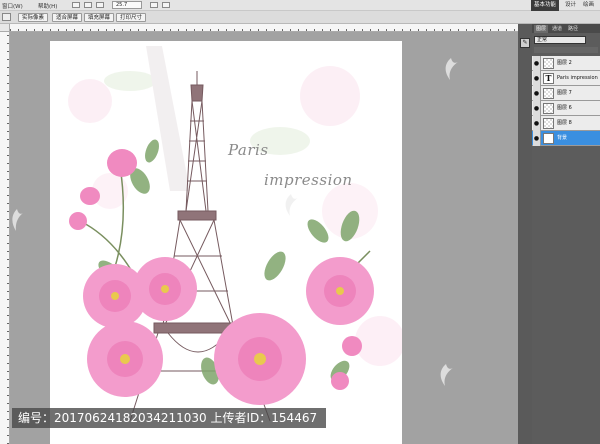 This screenshot has height=444, width=600. What do you see at coordinates (6, 17) in the screenshot?
I see `tool-preset-icon` at bounding box center [6, 17].